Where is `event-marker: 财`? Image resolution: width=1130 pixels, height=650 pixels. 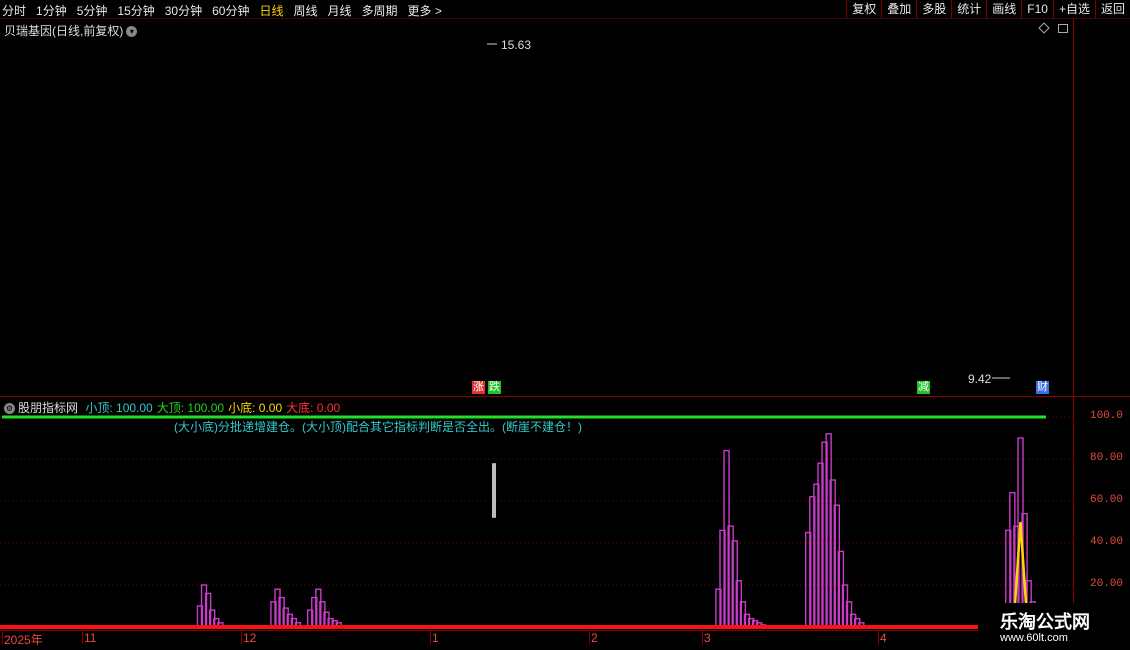
event-marker: 财 is located at coordinates (1042, 387).